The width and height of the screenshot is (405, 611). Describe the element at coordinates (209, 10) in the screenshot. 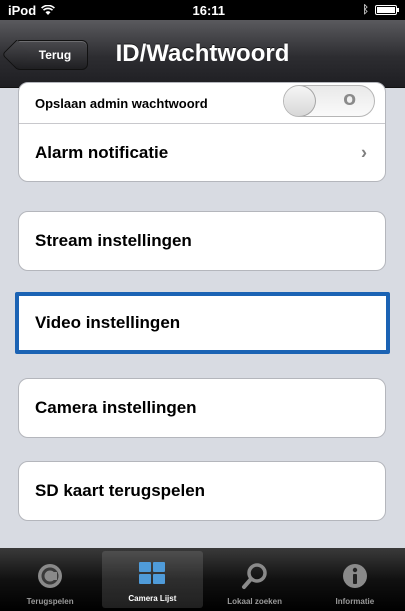

I see `status-time: 16:11` at that location.